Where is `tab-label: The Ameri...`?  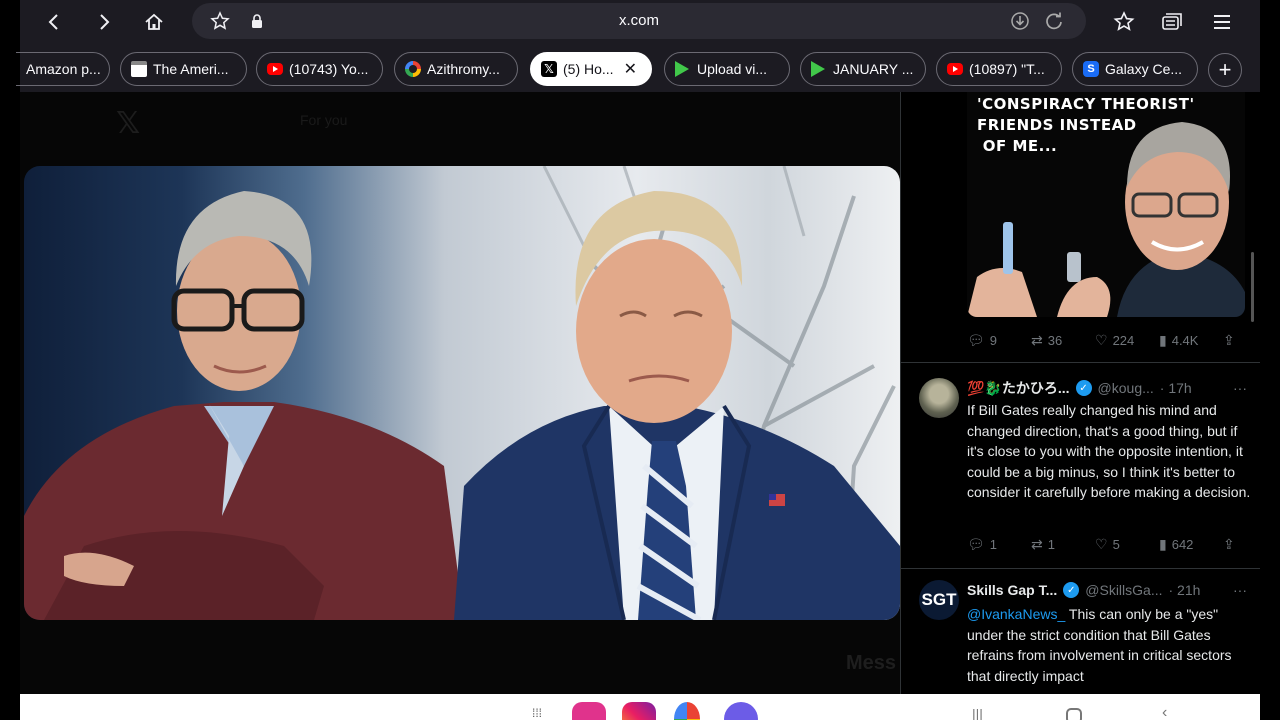 tab-label: The Ameri... is located at coordinates (191, 69).